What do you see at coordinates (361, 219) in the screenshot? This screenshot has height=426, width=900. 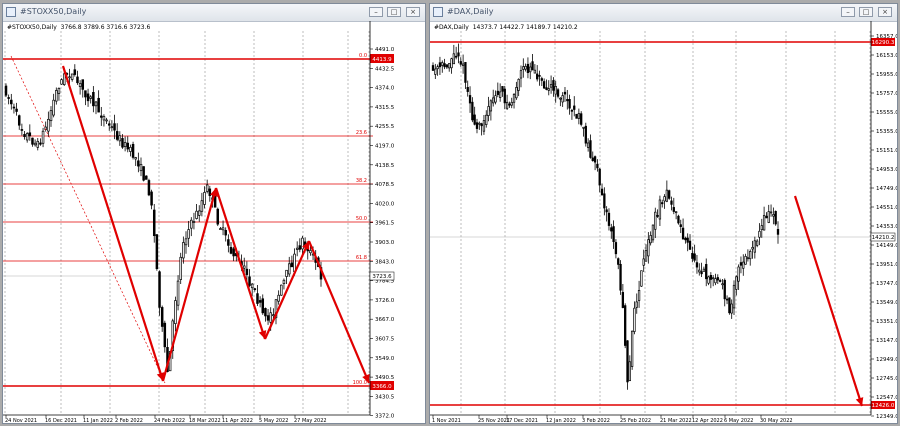 I see `fib-level-label: 50.0` at bounding box center [361, 219].